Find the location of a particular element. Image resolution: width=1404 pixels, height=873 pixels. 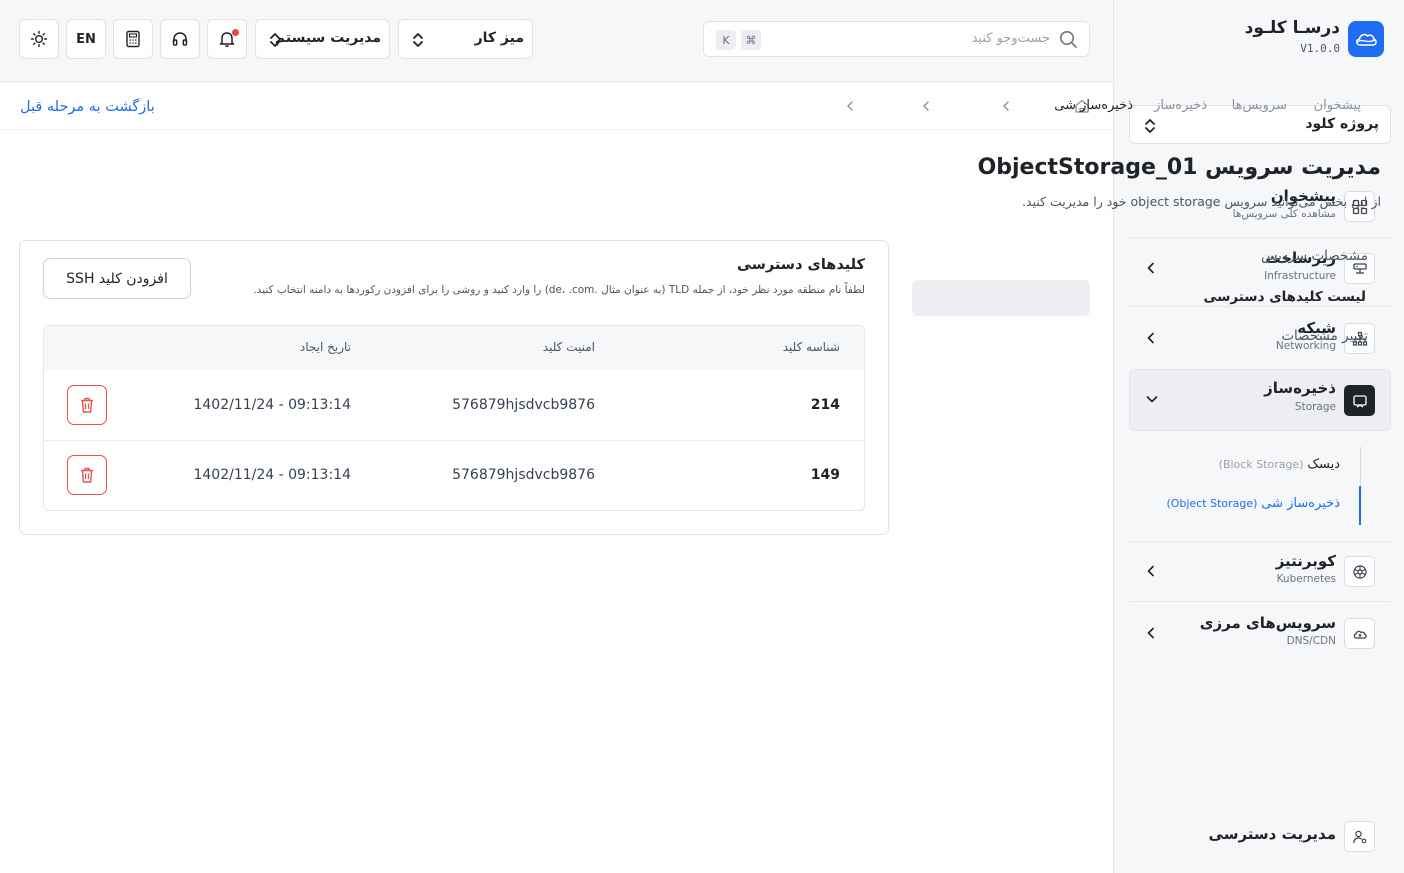

tab-access-keys-label: لیست کلیدهای دسترسی is located at coordinates (1284, 297).